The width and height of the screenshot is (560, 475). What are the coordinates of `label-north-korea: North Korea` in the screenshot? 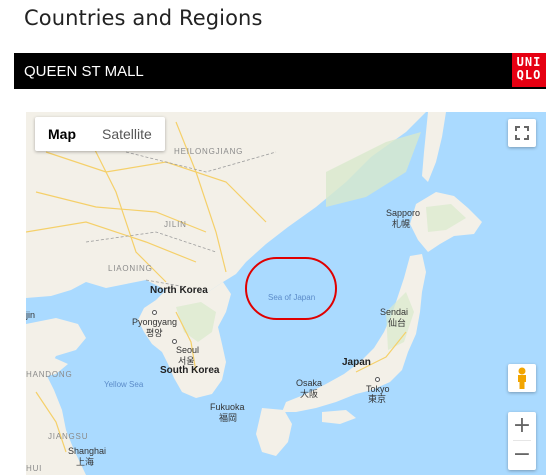 It's located at (179, 290).